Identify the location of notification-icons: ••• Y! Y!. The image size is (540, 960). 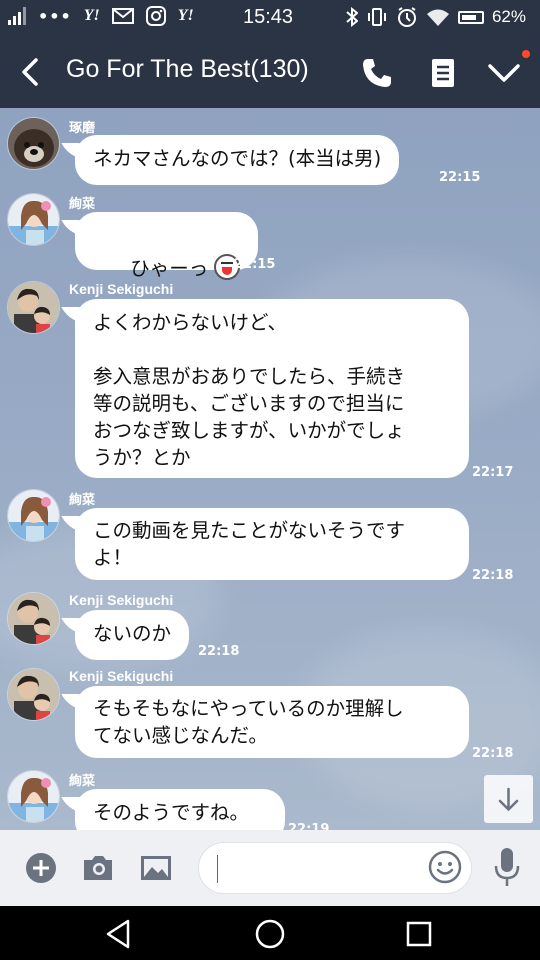
(101, 16).